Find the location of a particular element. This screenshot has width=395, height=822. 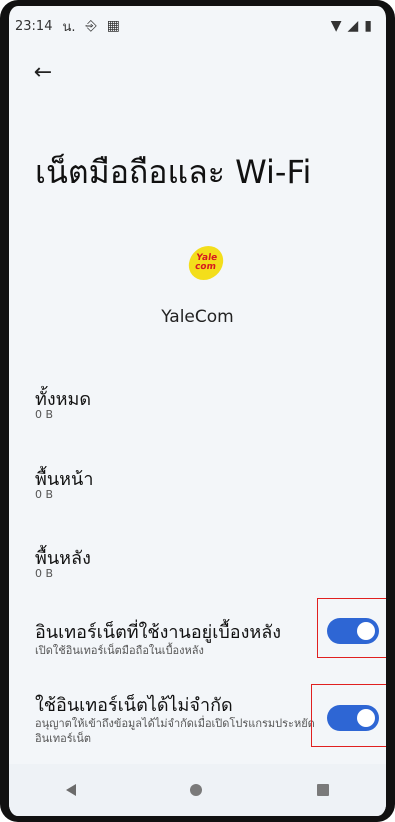

setting-background-data-title: อินเทอร์เน็ตที่ใช้งานอยู่เบื้องหลัง is located at coordinates (185, 631).